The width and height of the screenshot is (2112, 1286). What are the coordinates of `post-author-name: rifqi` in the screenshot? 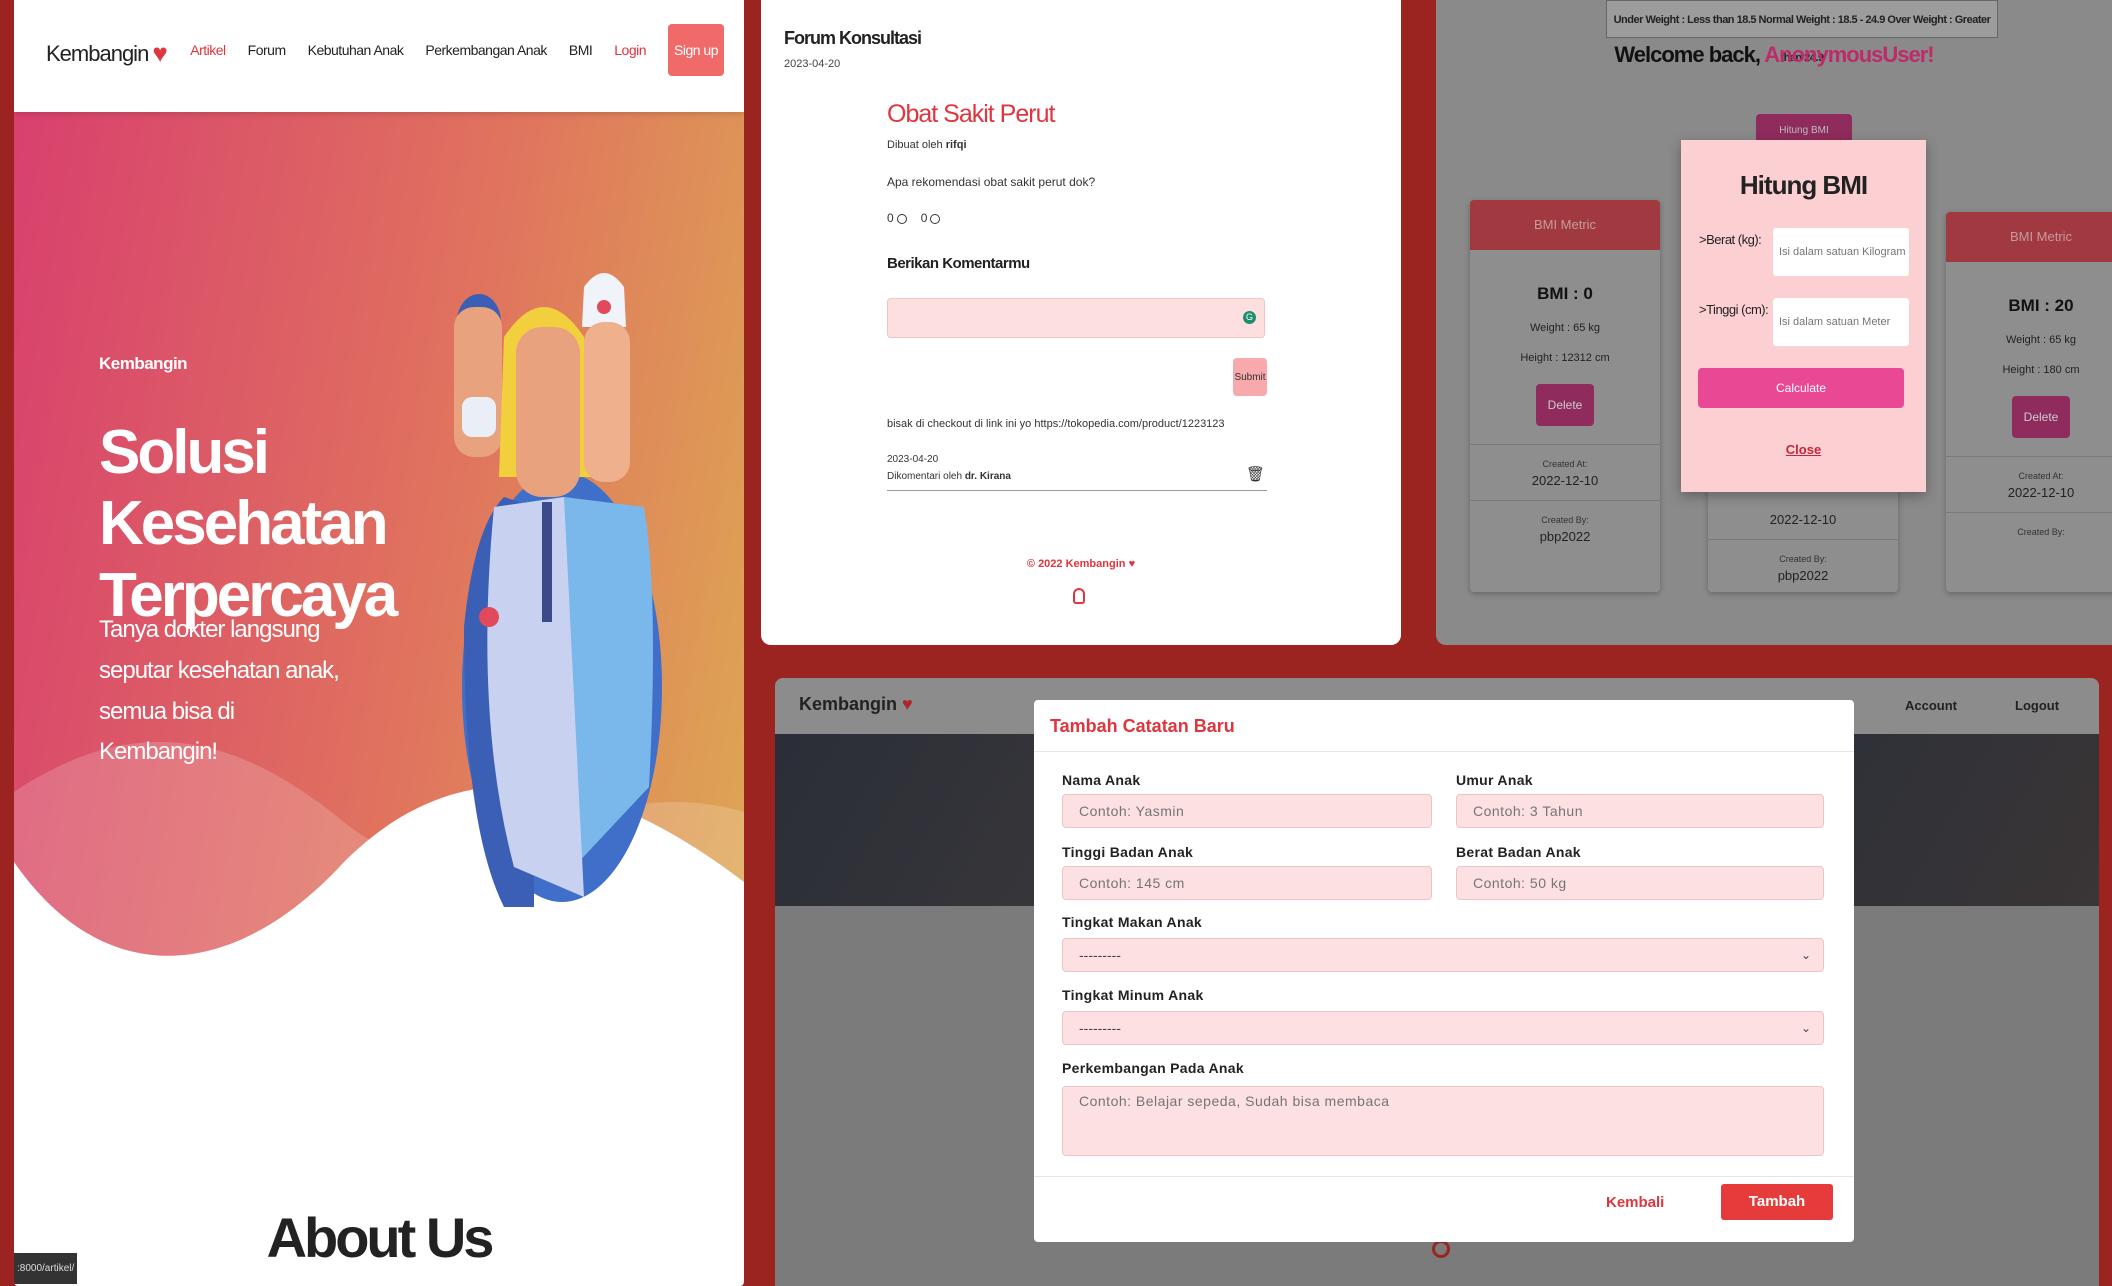 It's located at (956, 145).